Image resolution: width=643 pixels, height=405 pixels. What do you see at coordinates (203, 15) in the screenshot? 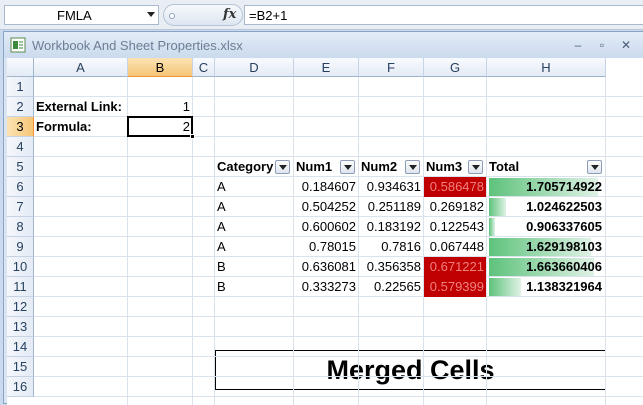
I see `formula-controls: fx` at bounding box center [203, 15].